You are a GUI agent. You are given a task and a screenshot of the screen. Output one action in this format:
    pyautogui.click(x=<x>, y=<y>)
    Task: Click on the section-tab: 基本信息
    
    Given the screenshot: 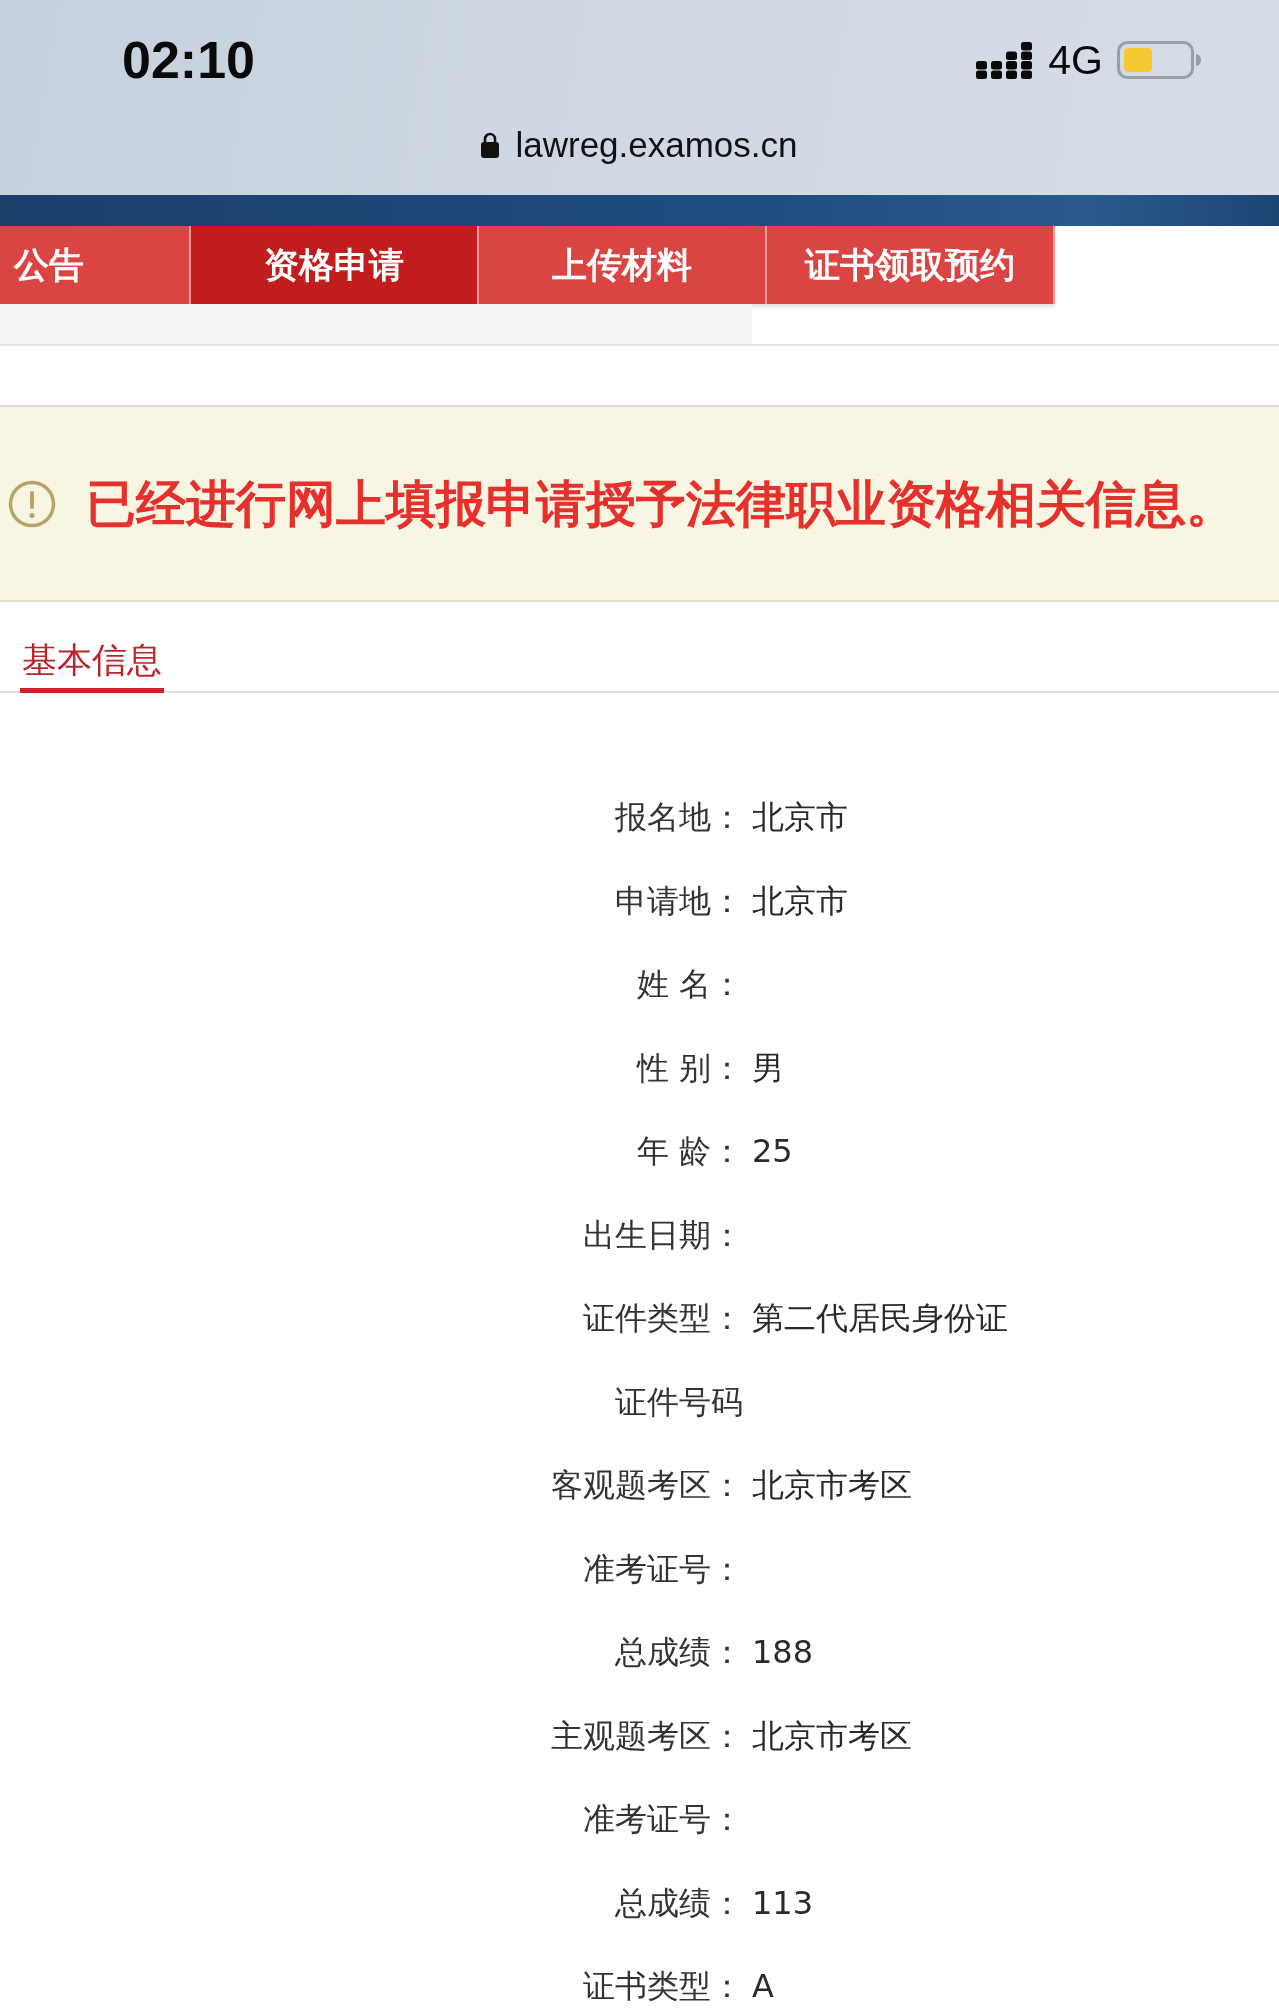 What is the action you would take?
    pyautogui.click(x=92, y=664)
    